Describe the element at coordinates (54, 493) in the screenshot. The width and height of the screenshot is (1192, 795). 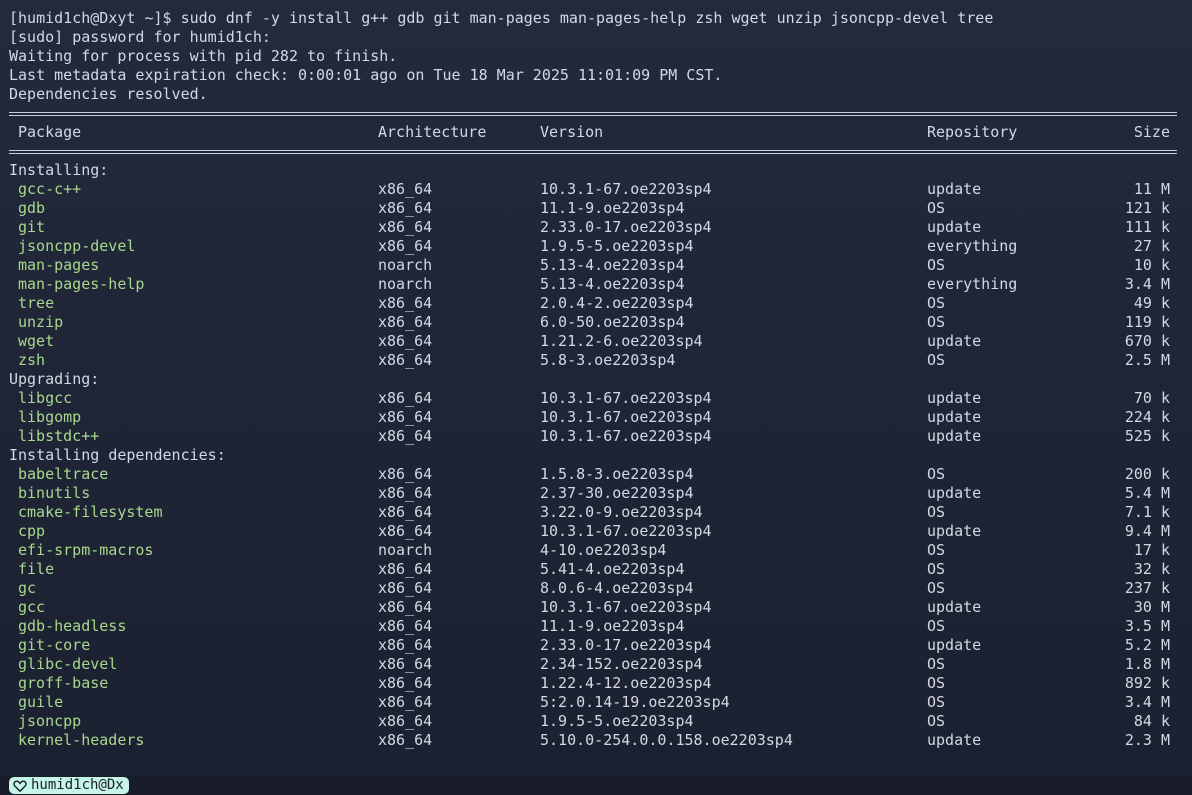
I see `package-name: binutils` at that location.